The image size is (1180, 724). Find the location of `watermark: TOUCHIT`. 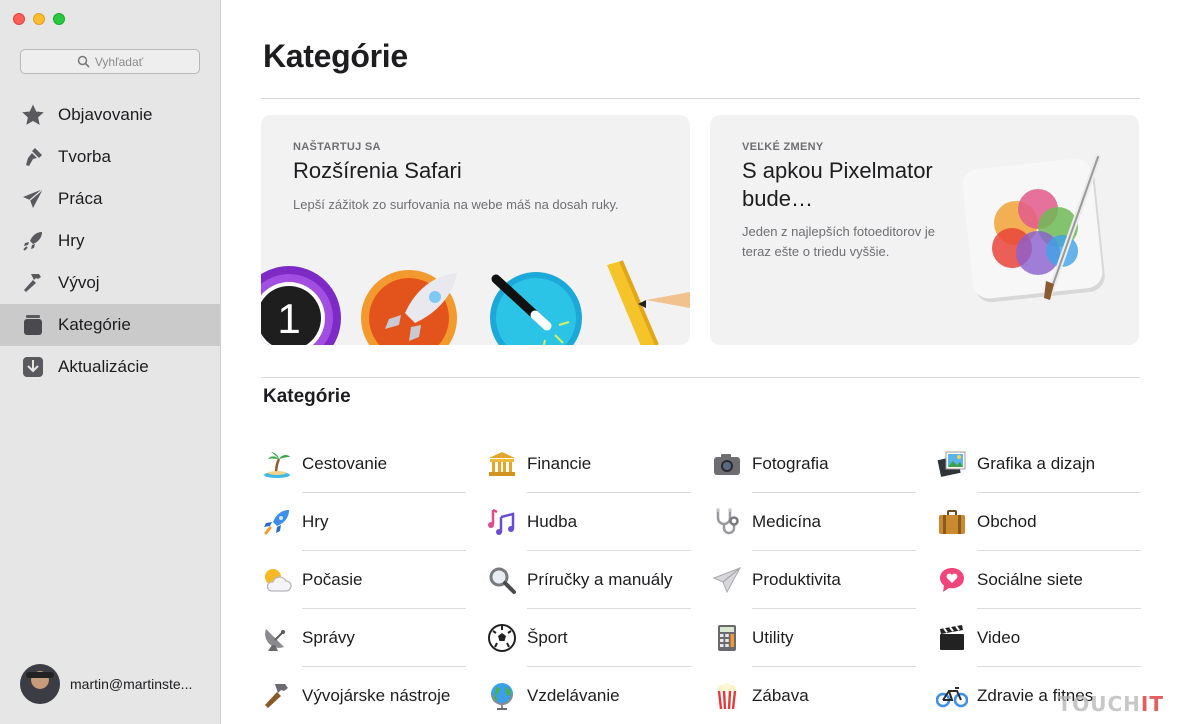

watermark: TOUCHIT is located at coordinates (1110, 704).